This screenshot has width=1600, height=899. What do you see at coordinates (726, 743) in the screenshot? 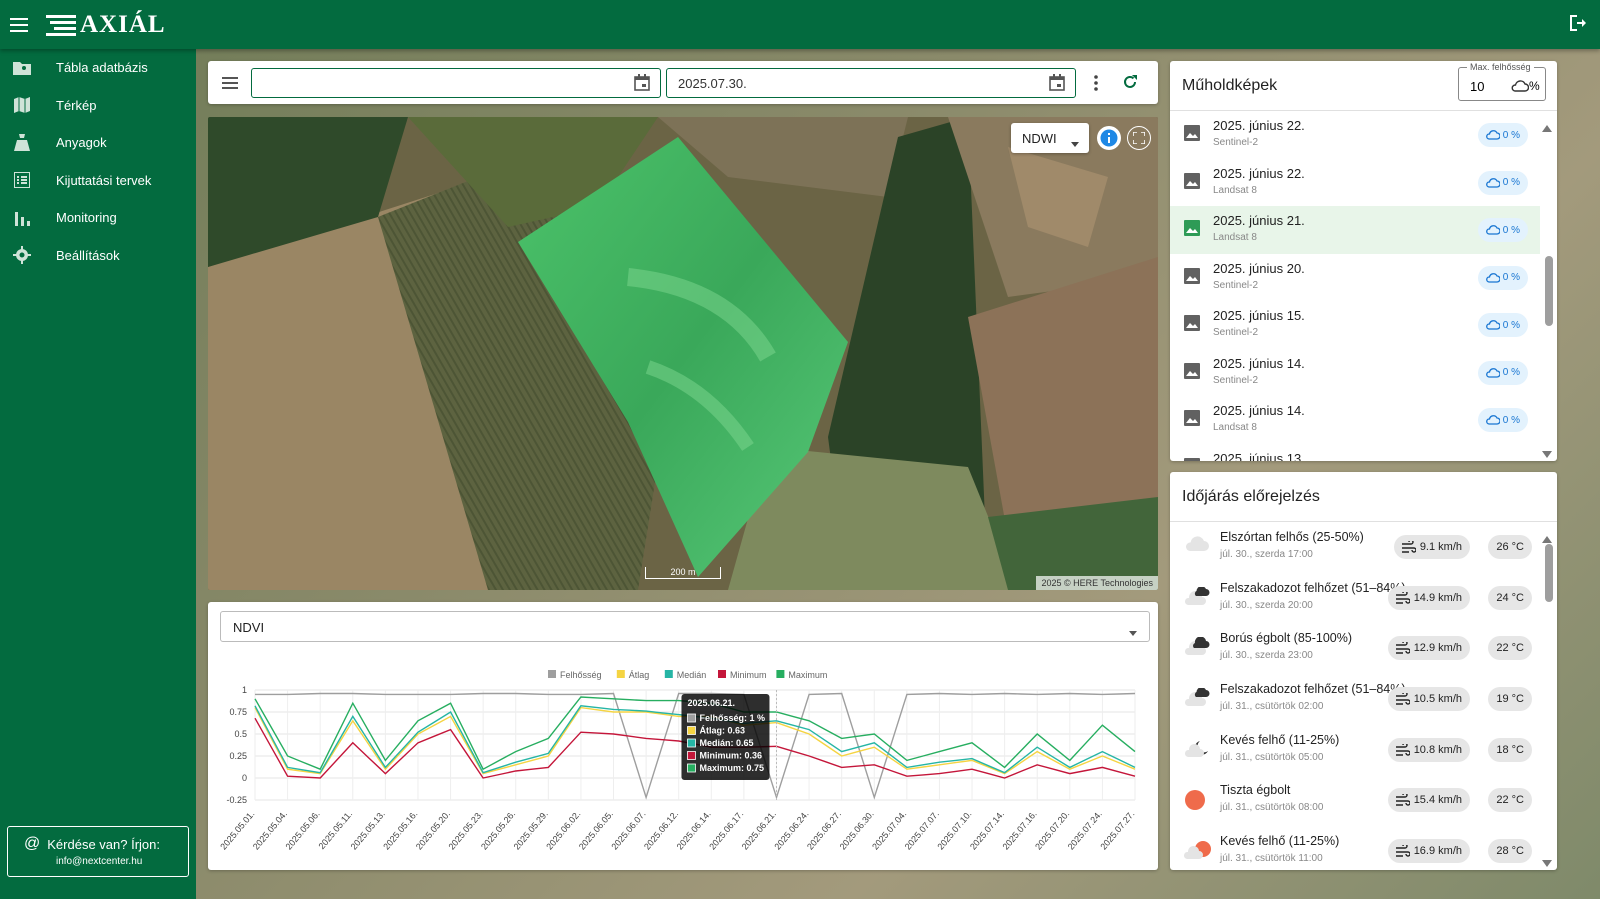
I see `tooltip-row: Medián: 0.65` at bounding box center [726, 743].